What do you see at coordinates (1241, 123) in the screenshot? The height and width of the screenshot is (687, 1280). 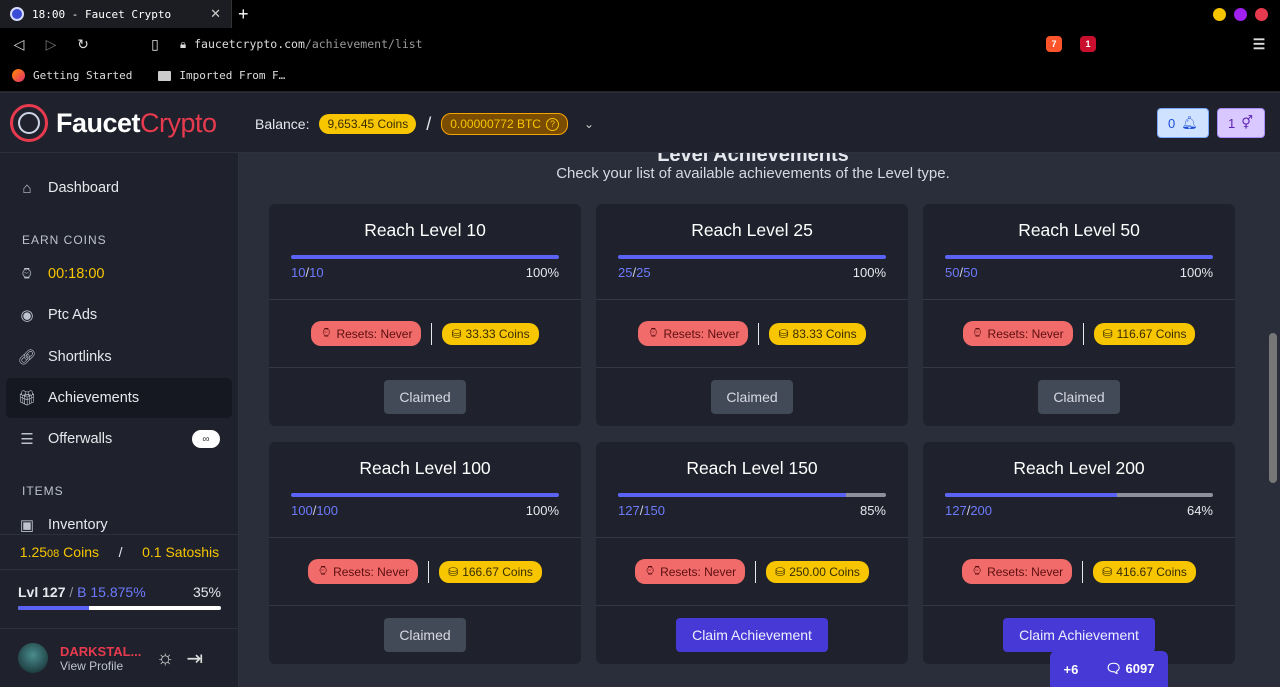 I see `profile-gender-button: 1 ⚥` at bounding box center [1241, 123].